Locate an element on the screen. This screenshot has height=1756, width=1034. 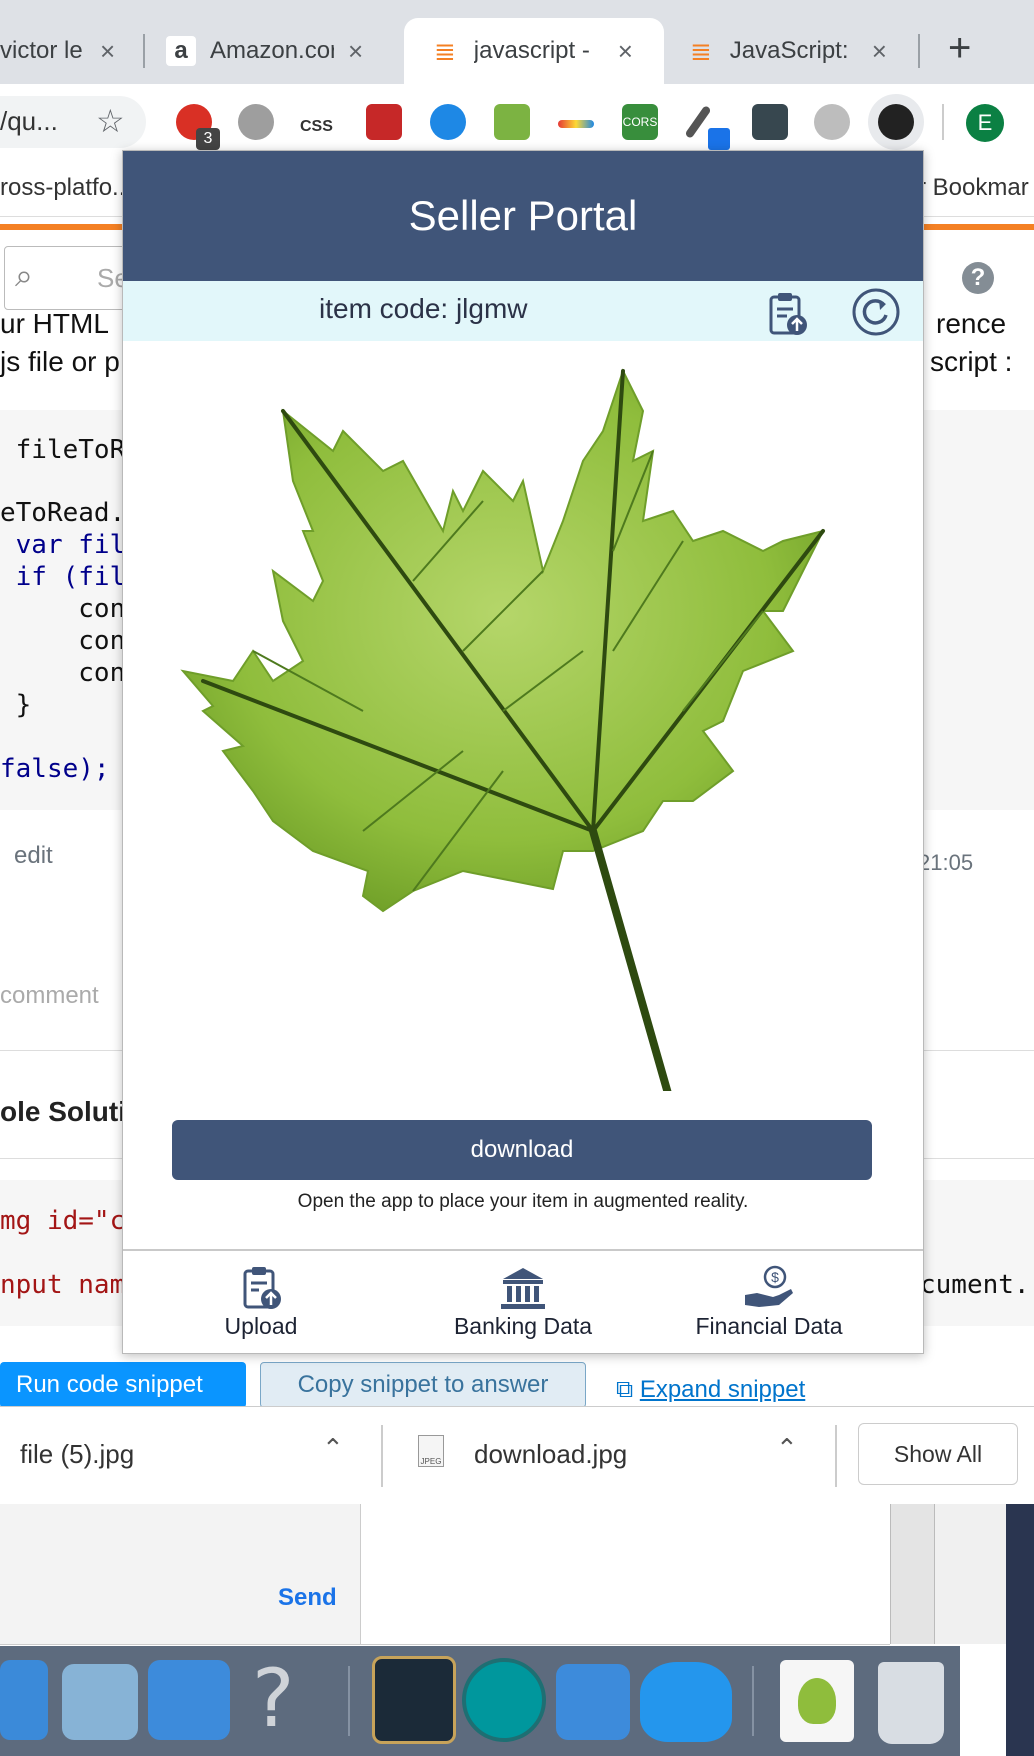
nav-financial-data-label: Financial Data is located at coordinates (769, 1326).